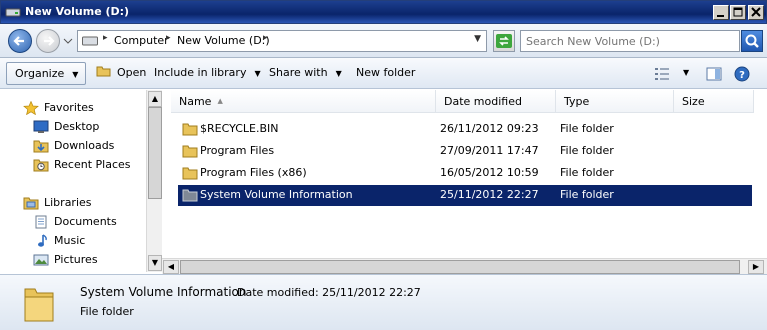  I want to click on address-bar: ▸ Computer ▸ New Volume (D:) ▸ ▼, so click(383, 41).